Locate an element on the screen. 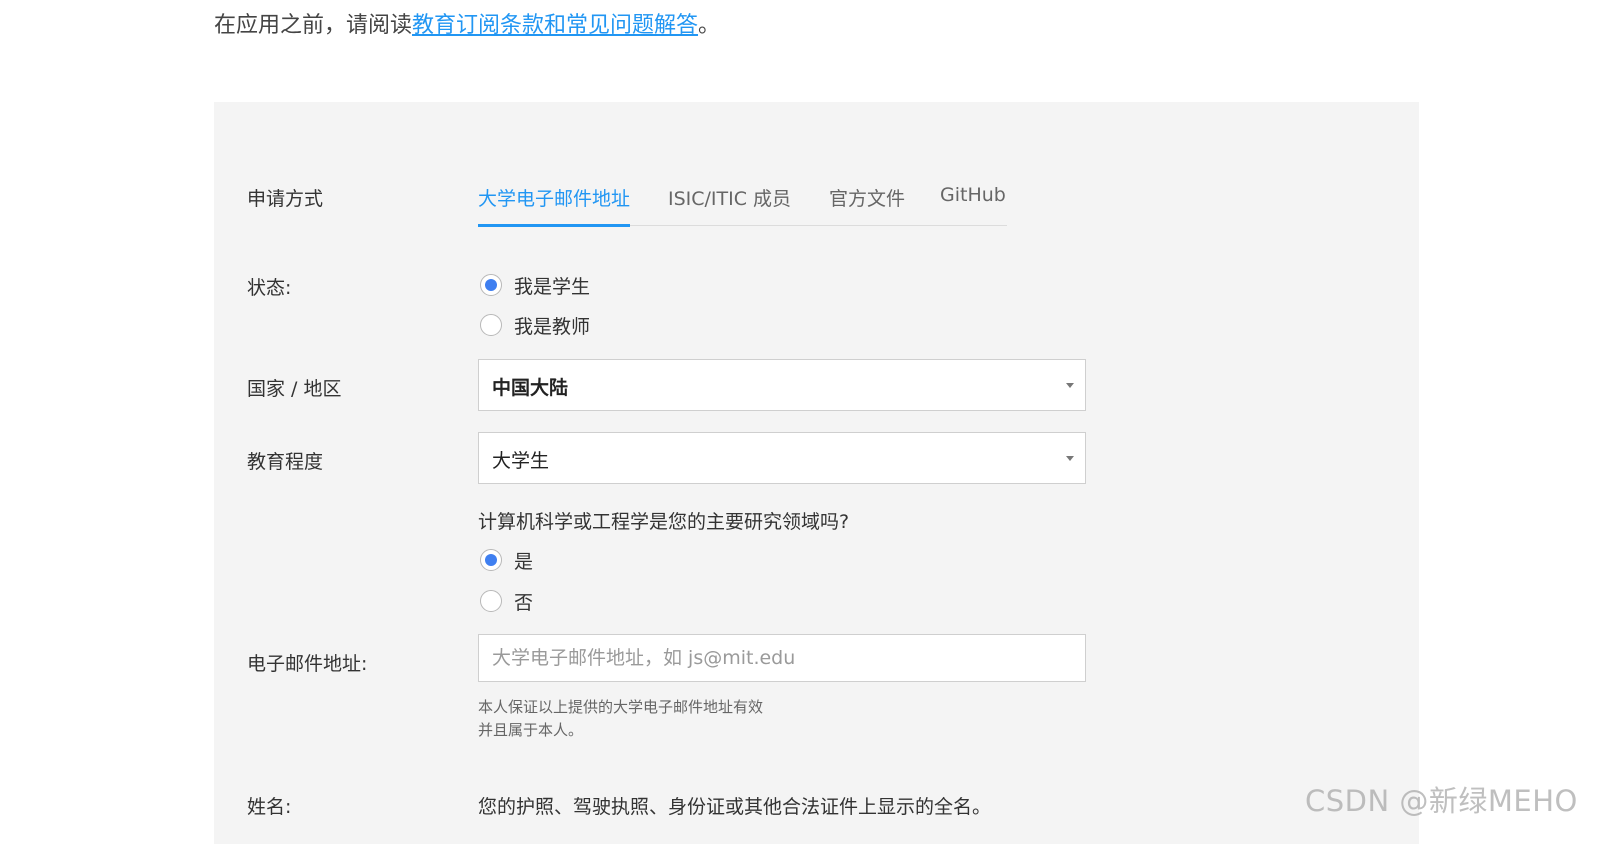  method-label: 申请方式 is located at coordinates (285, 199).